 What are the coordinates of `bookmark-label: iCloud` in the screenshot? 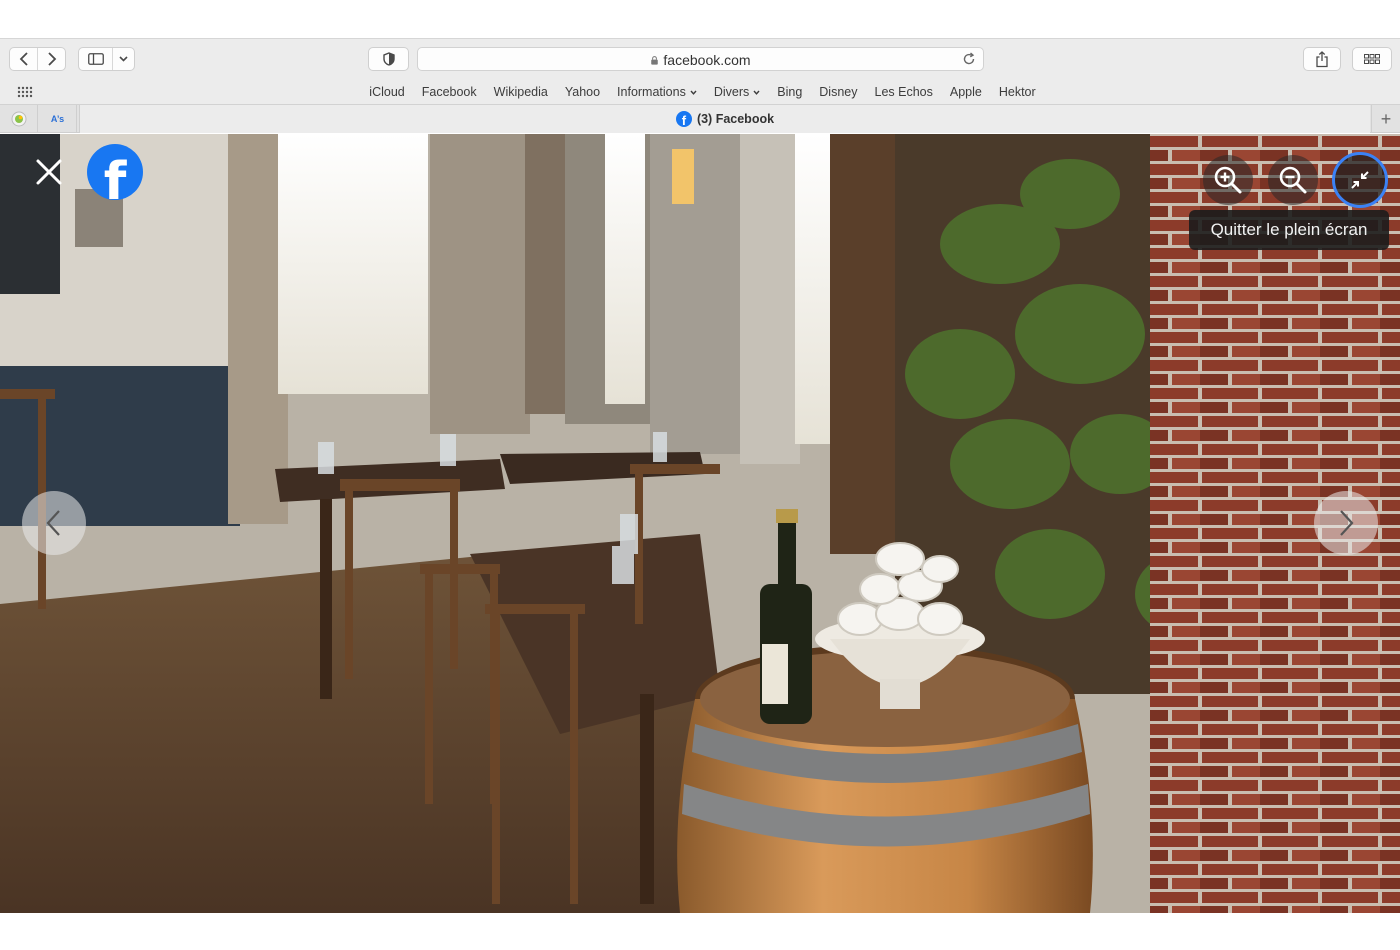 It's located at (387, 92).